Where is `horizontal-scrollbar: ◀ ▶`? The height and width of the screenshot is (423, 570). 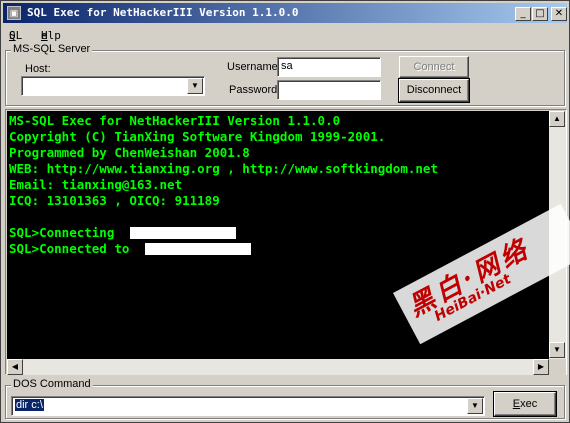
horizontal-scrollbar: ◀ ▶ is located at coordinates (278, 367).